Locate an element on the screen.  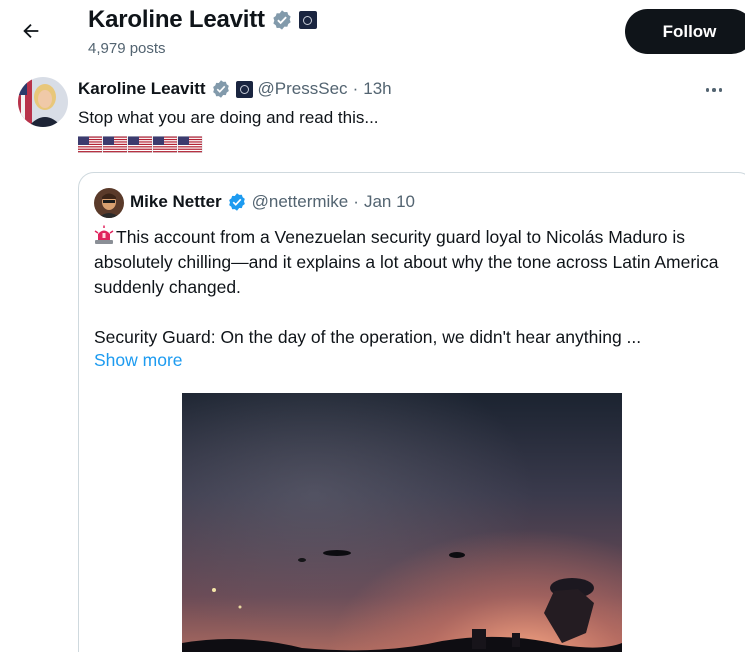
rotating-light-emoji is located at coordinates (104, 234).